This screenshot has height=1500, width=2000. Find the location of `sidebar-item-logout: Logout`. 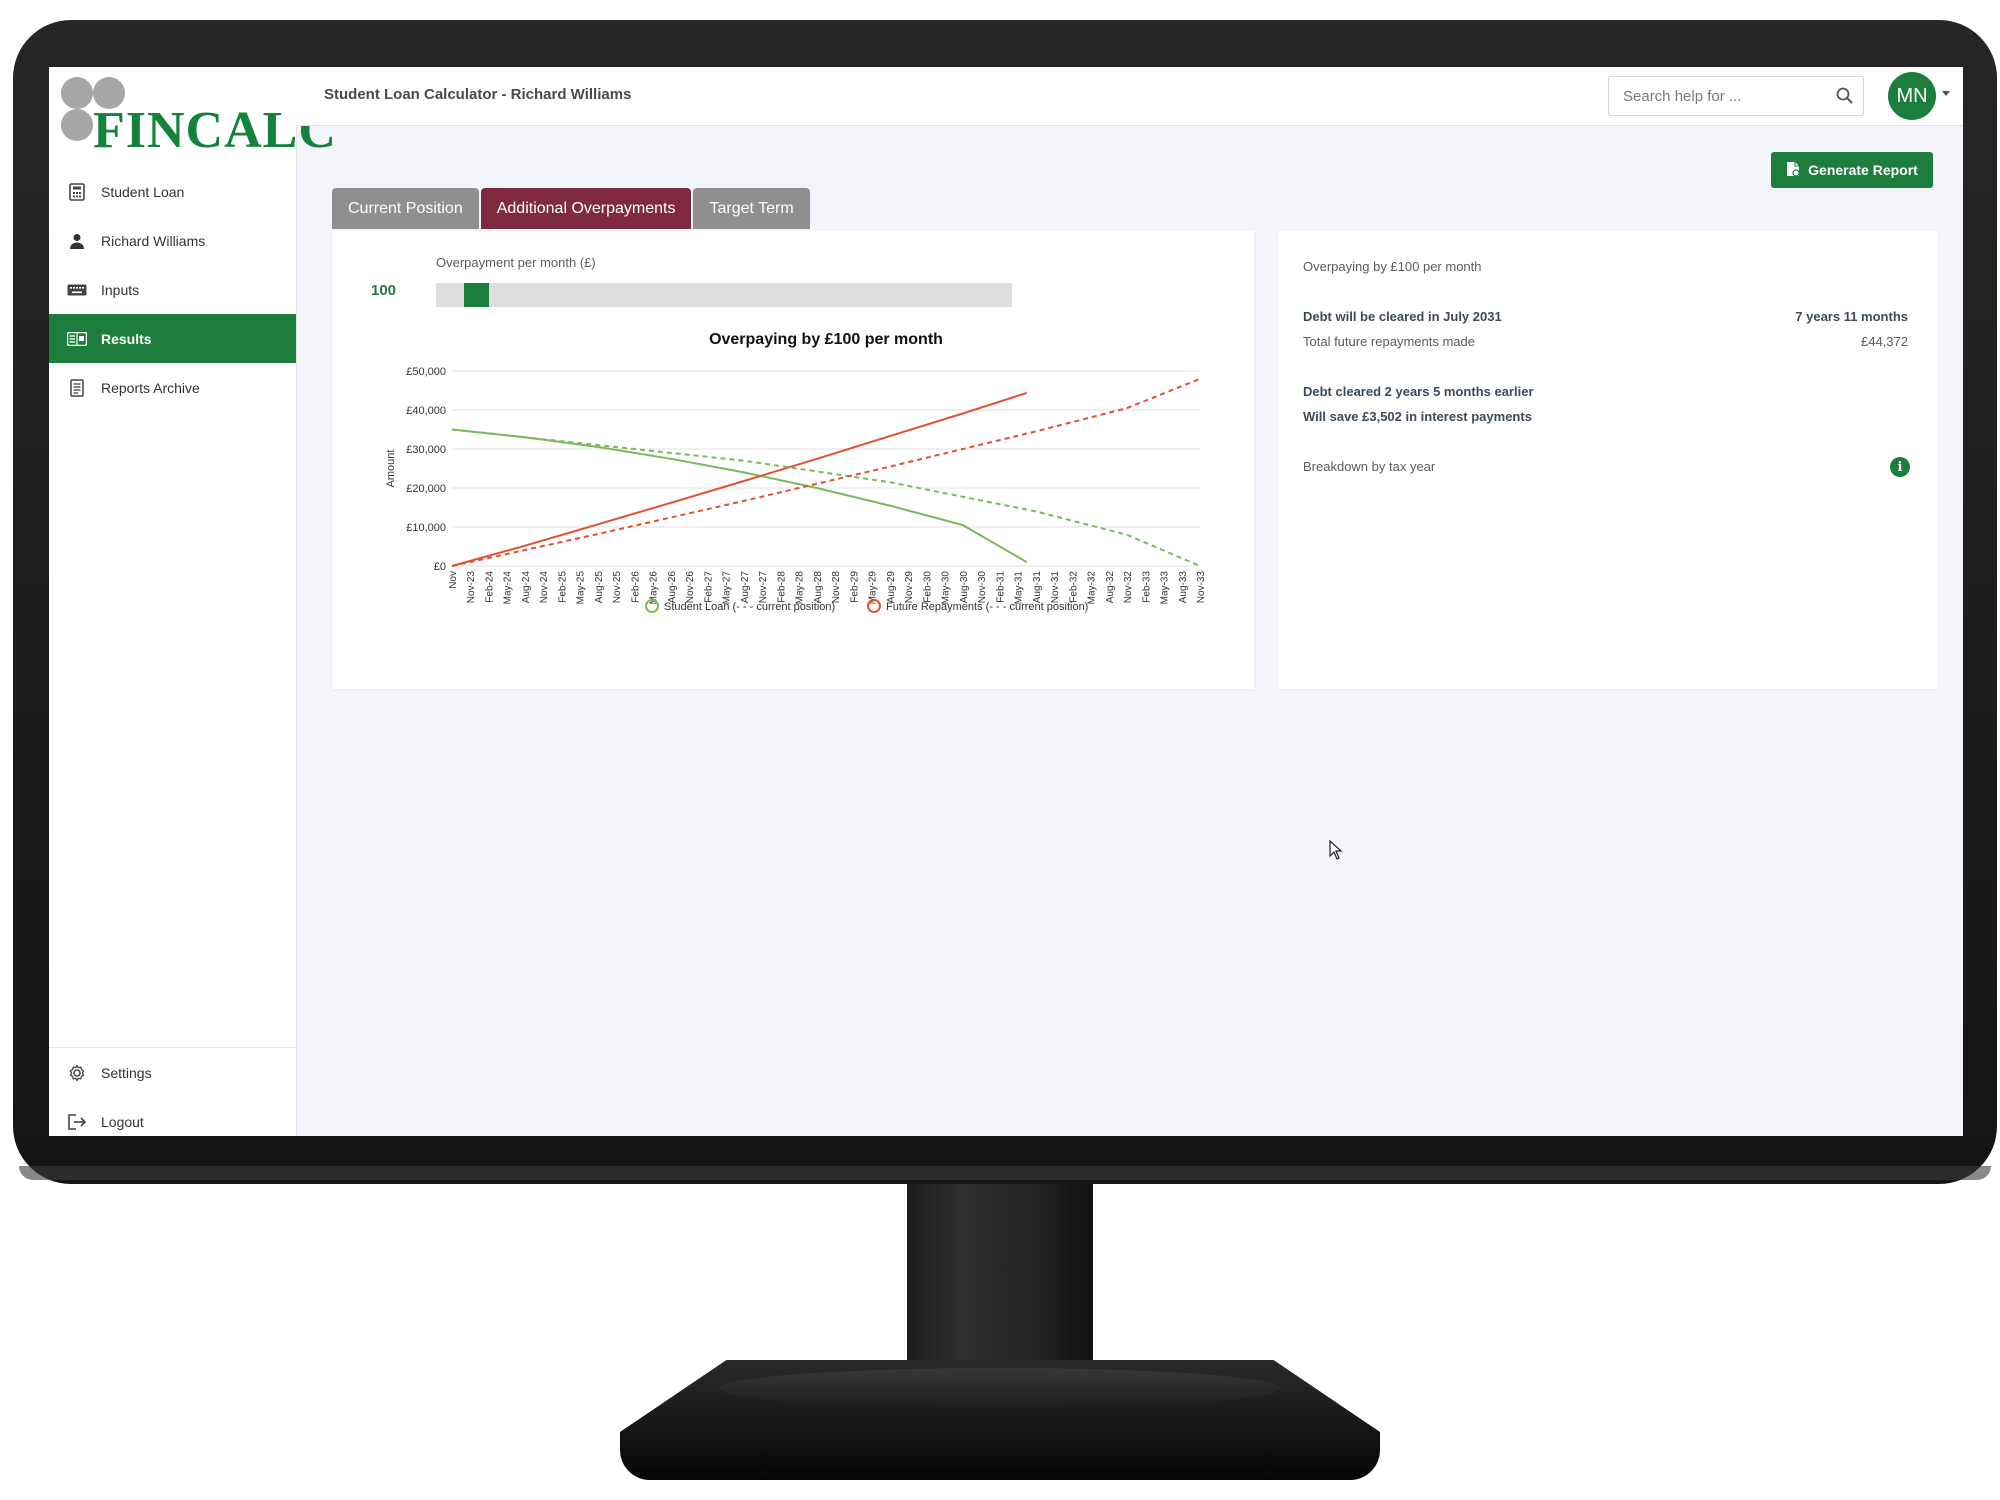

sidebar-item-logout: Logout is located at coordinates (172, 1116).